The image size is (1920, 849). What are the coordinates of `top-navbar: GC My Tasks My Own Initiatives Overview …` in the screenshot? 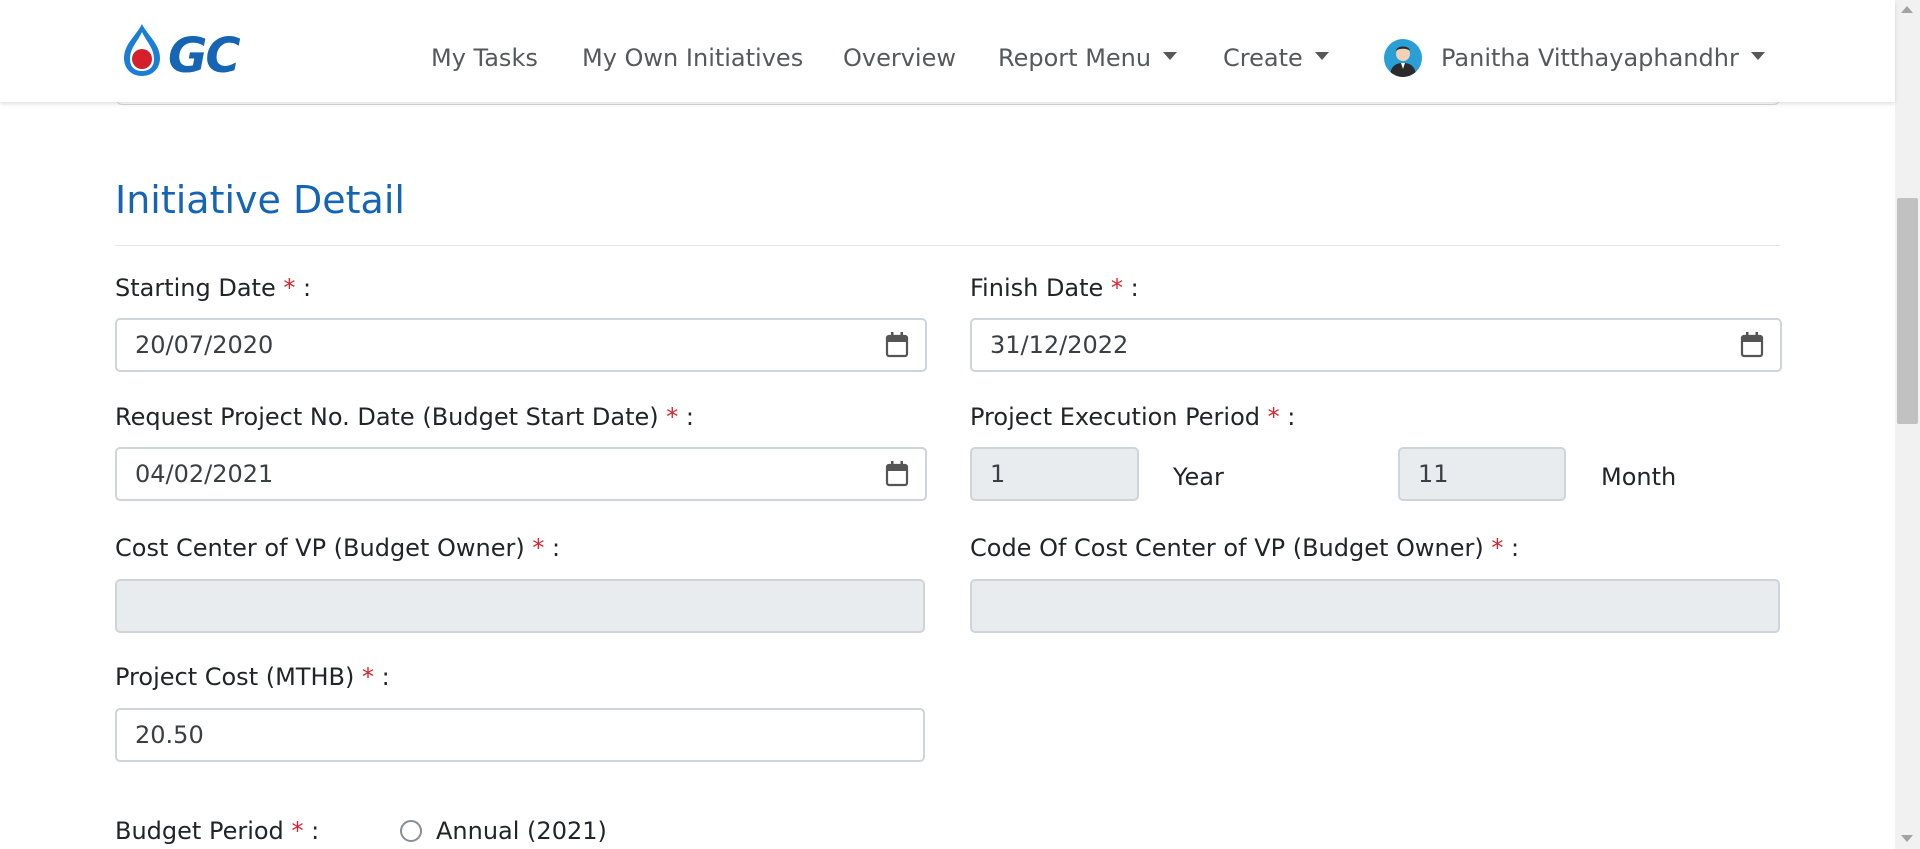 It's located at (947, 51).